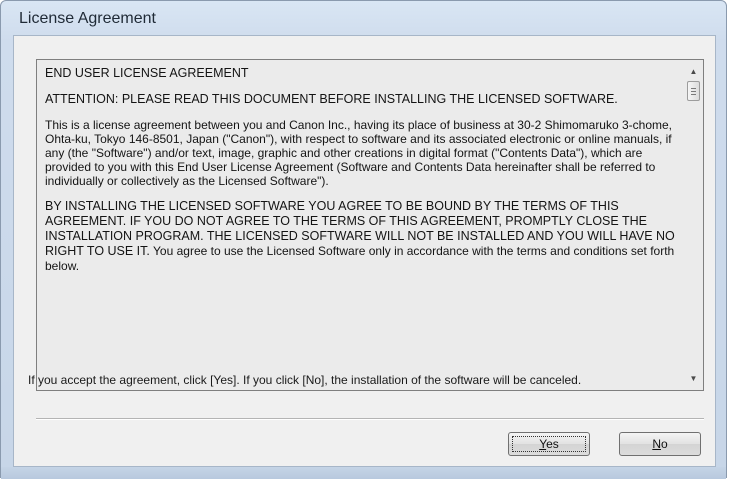  I want to click on vertical-scrollbar: ▲ ▼, so click(693, 225).